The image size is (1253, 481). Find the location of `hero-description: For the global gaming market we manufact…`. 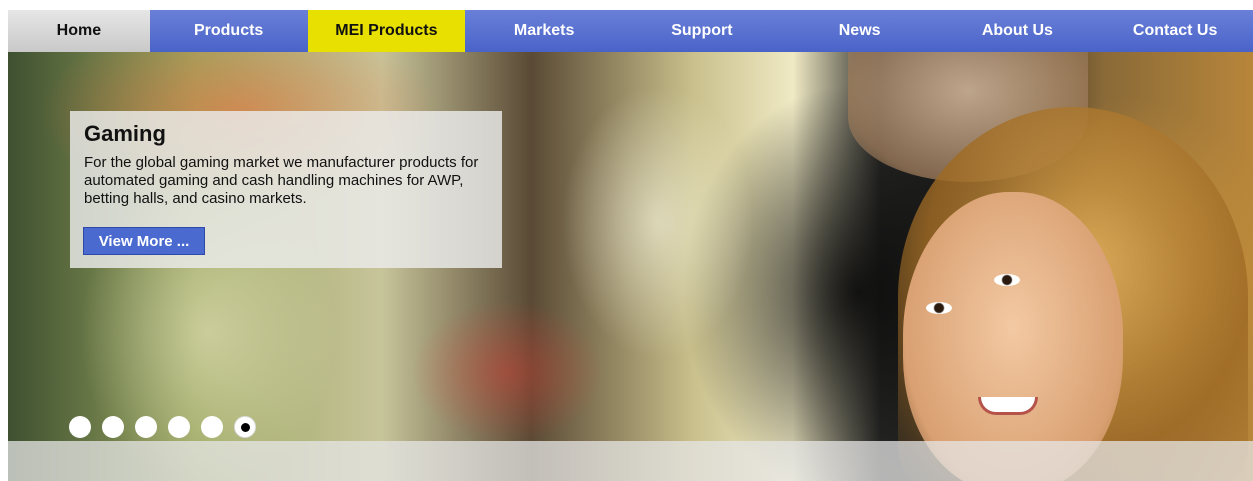

hero-description: For the global gaming market we manufact… is located at coordinates (281, 180).